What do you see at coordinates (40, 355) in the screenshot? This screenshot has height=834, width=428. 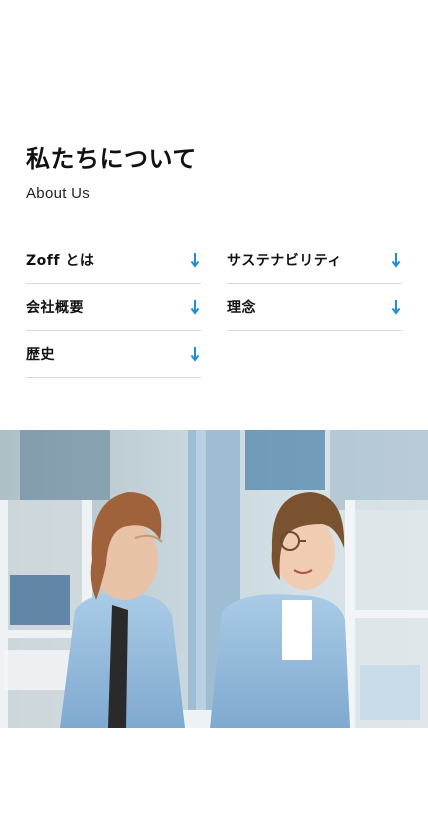 I see `nav-item-label: 歴史` at bounding box center [40, 355].